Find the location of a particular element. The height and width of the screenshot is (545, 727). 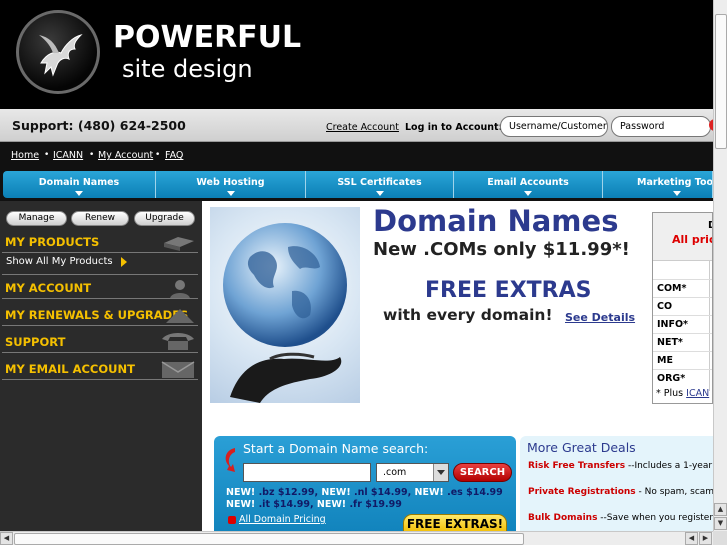

sidebar-item-my-account: MY ACCOUNT is located at coordinates (48, 288).